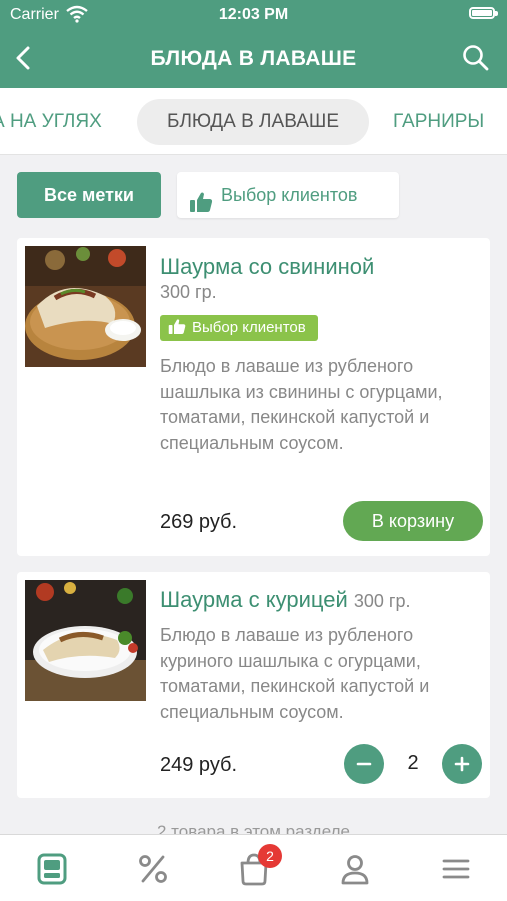 This screenshot has width=507, height=901. I want to click on add-to-cart-button: В корзину, so click(413, 521).